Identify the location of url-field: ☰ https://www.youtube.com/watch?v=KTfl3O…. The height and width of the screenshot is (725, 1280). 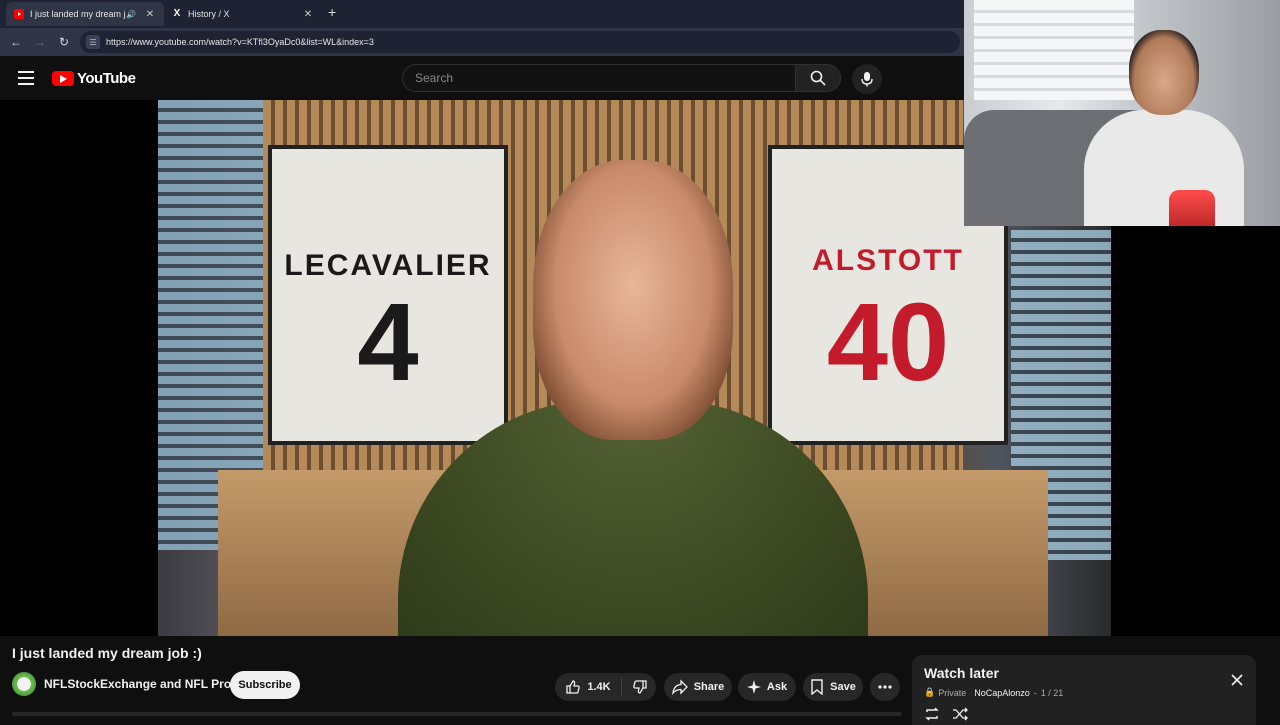
(520, 42).